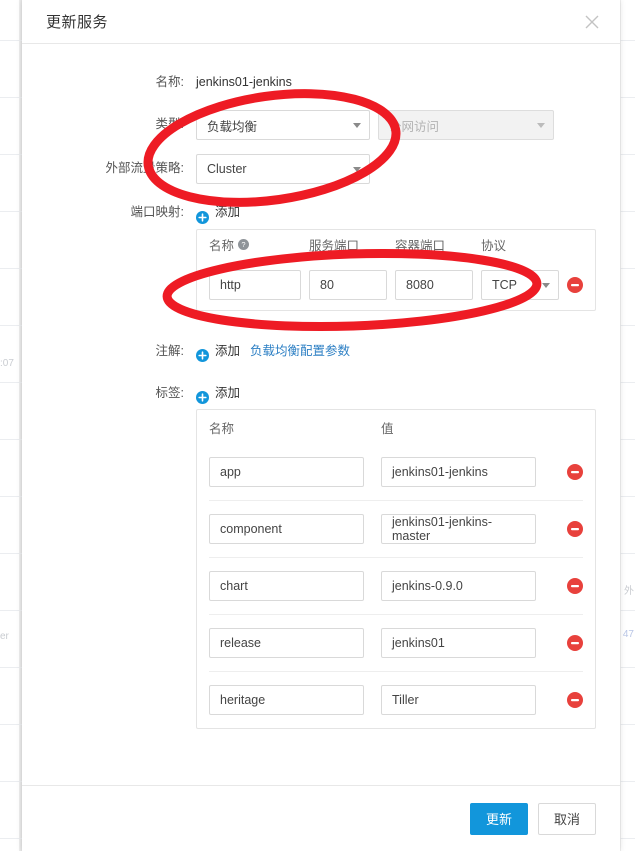 This screenshot has height=851, width=635. I want to click on port-col-service-port-label: 服务端口, so click(334, 246).